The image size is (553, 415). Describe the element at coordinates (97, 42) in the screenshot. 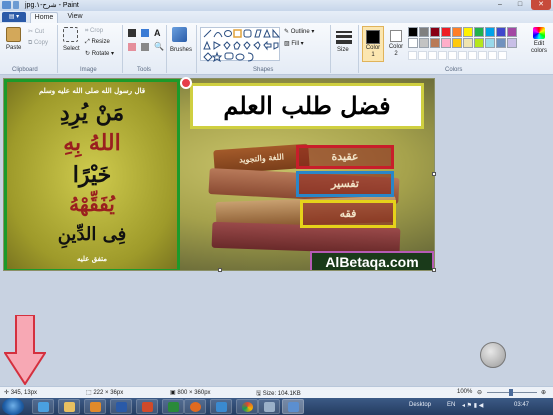

I see `resize-button: ⤢ Resize` at that location.